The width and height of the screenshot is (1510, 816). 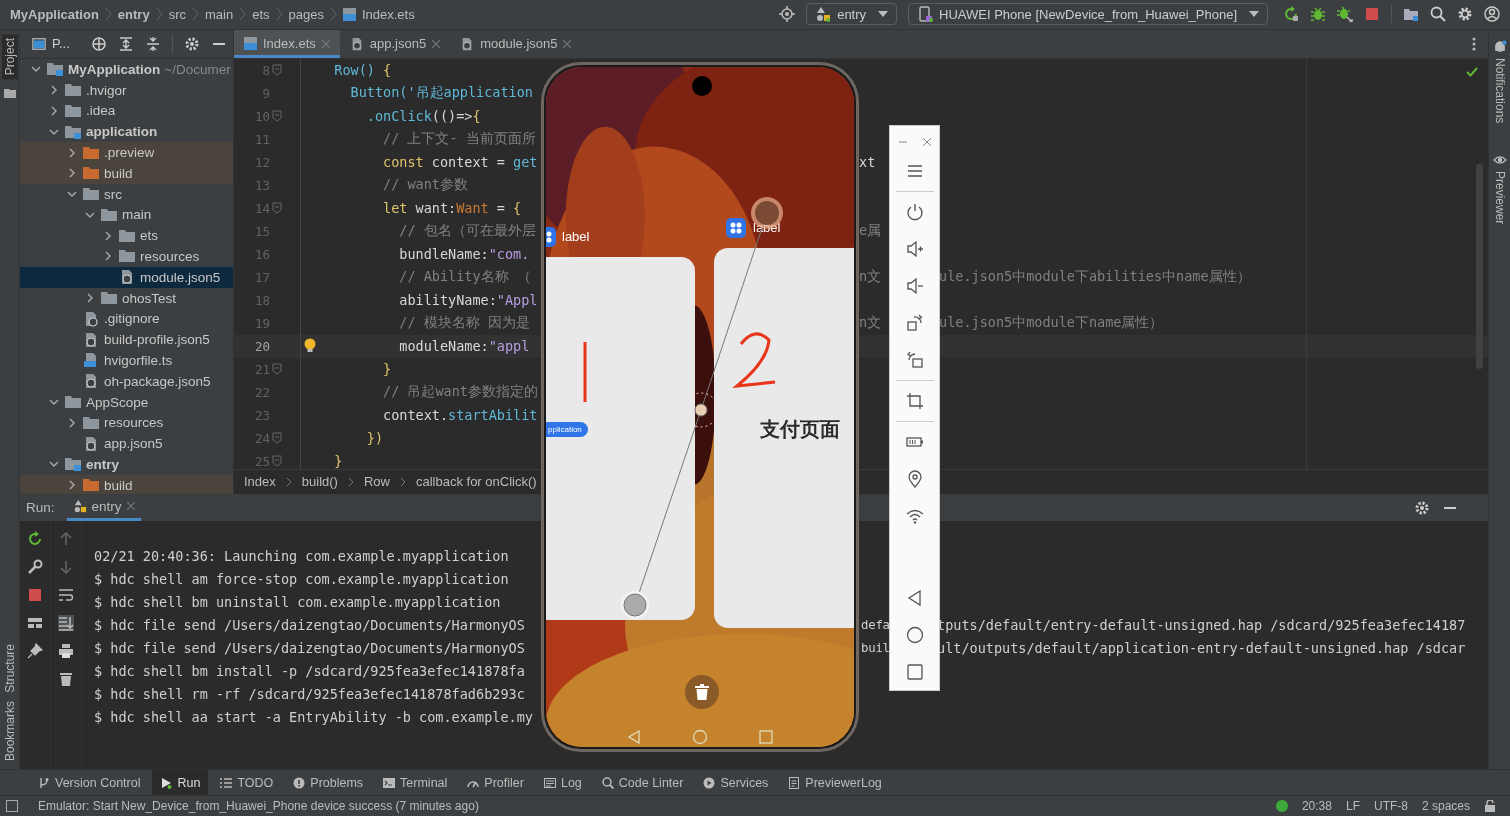 I want to click on tree-item: app.json5, so click(x=126, y=444).